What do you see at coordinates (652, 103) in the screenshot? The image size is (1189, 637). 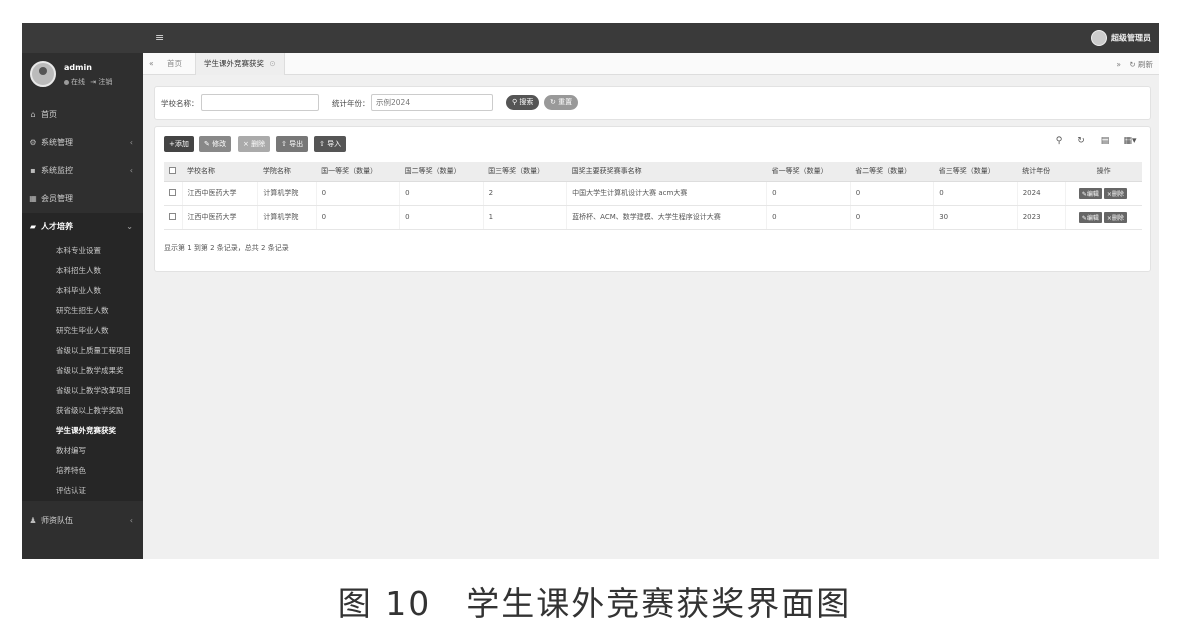 I see `search-form: 学校名称： 统计年份： ⚲ 搜索 ↻ 重置` at bounding box center [652, 103].